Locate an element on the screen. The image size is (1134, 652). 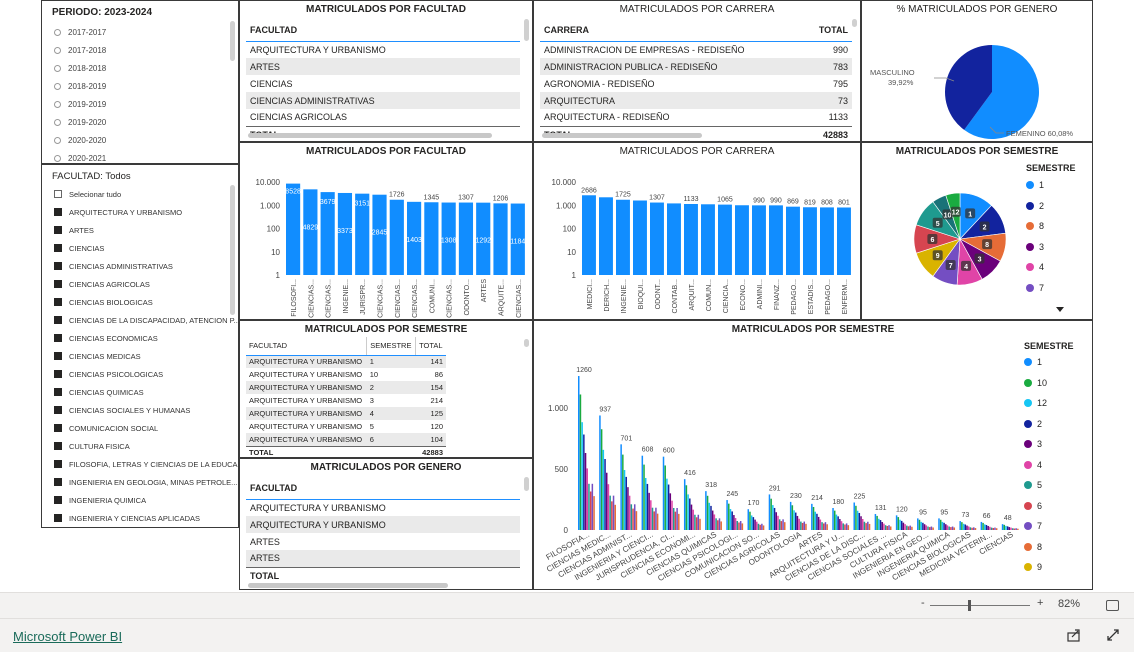
legend-item: 10 is located at coordinates (1049, 383).